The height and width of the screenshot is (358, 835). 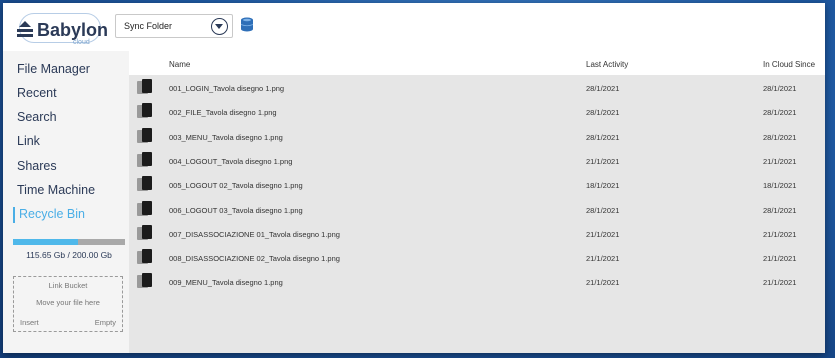 I want to click on sidebar-item-recycle-bin: Recycle Bin, so click(x=52, y=214).